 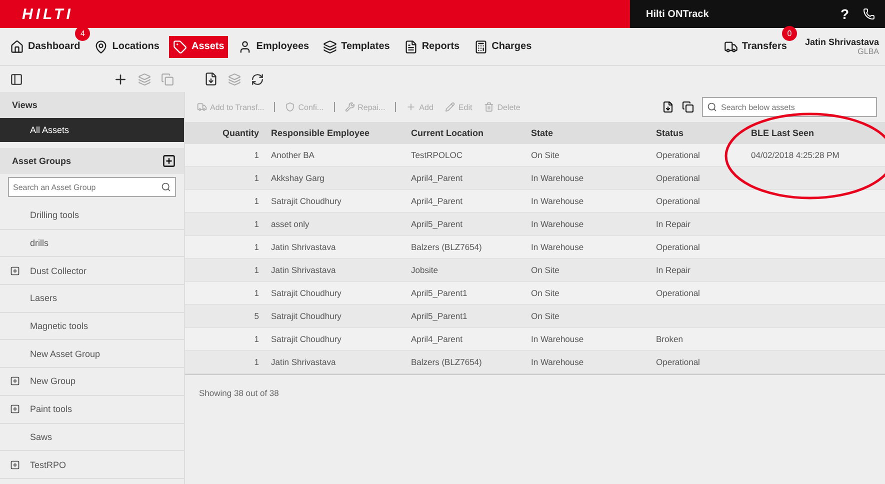 What do you see at coordinates (678, 14) in the screenshot?
I see `product-name: Hilti ONTrack` at bounding box center [678, 14].